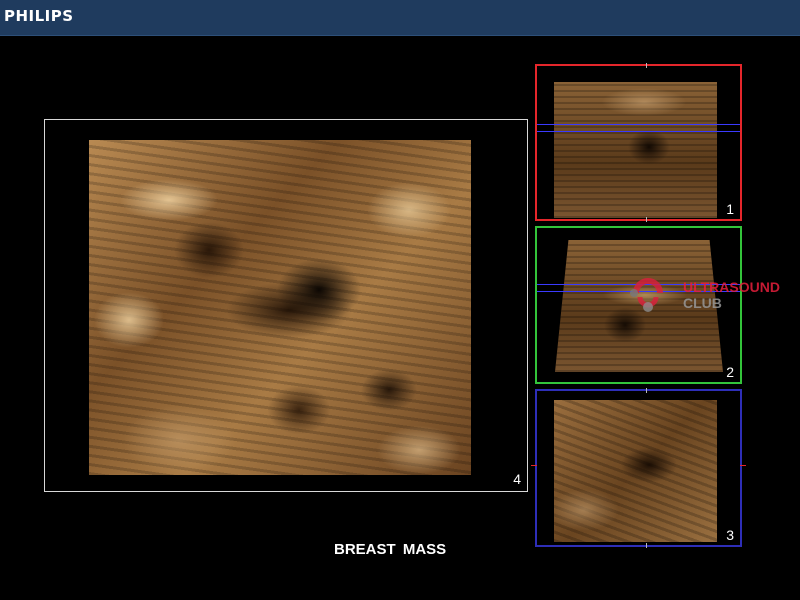 This screenshot has width=800, height=600. I want to click on watermark-text-secondary: CLUB, so click(702, 303).